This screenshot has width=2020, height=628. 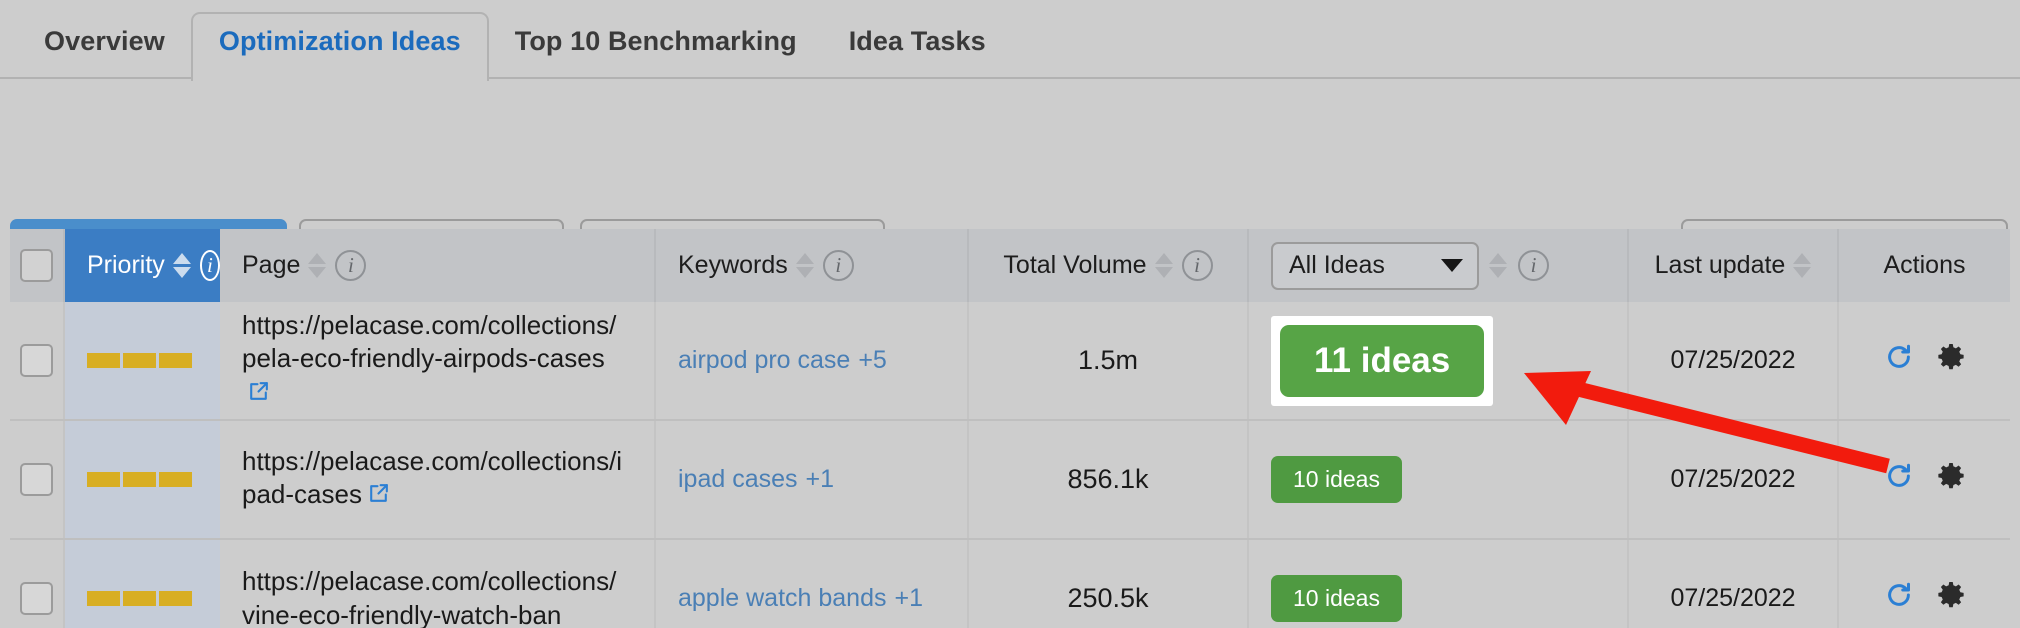 I want to click on ideas-sort-icon, so click(x=1498, y=265).